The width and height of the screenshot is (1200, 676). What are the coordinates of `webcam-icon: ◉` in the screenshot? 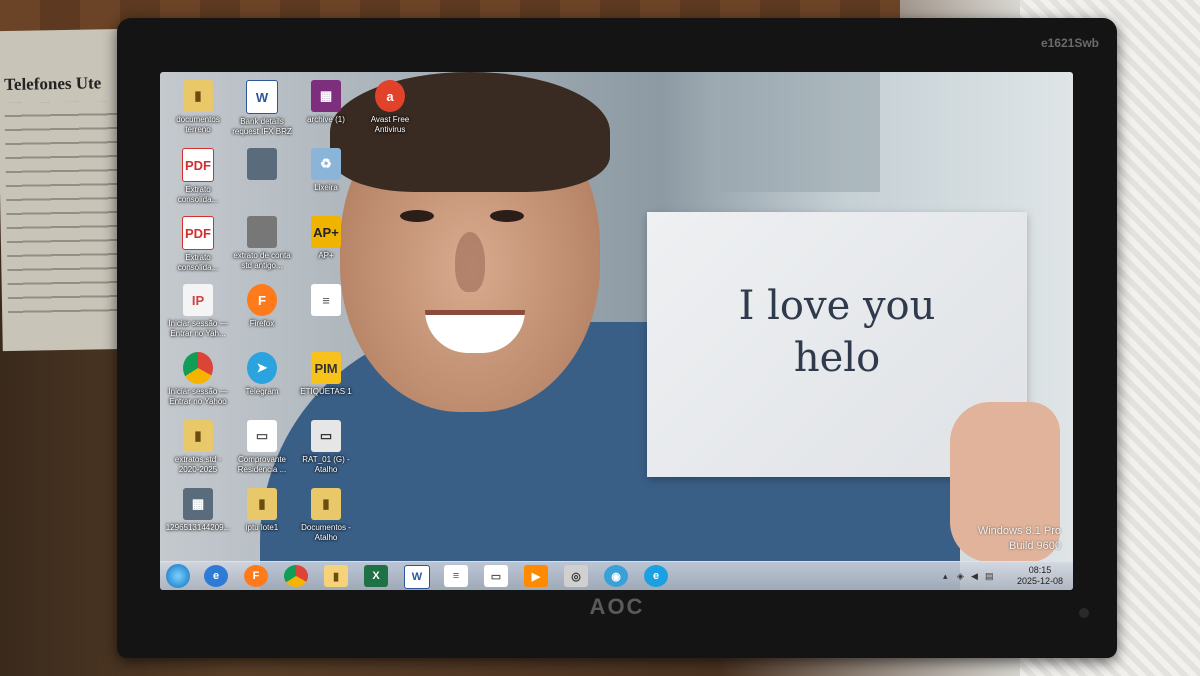 It's located at (616, 576).